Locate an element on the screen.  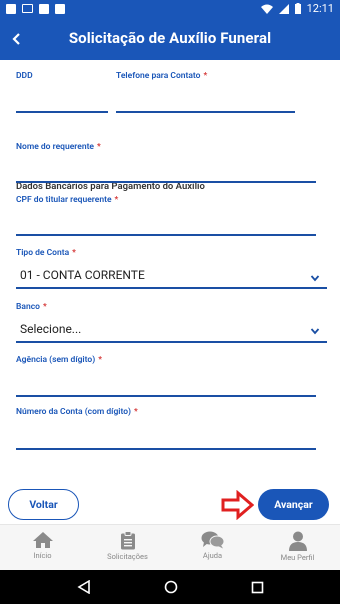
status-time: 12:11 is located at coordinates (320, 8).